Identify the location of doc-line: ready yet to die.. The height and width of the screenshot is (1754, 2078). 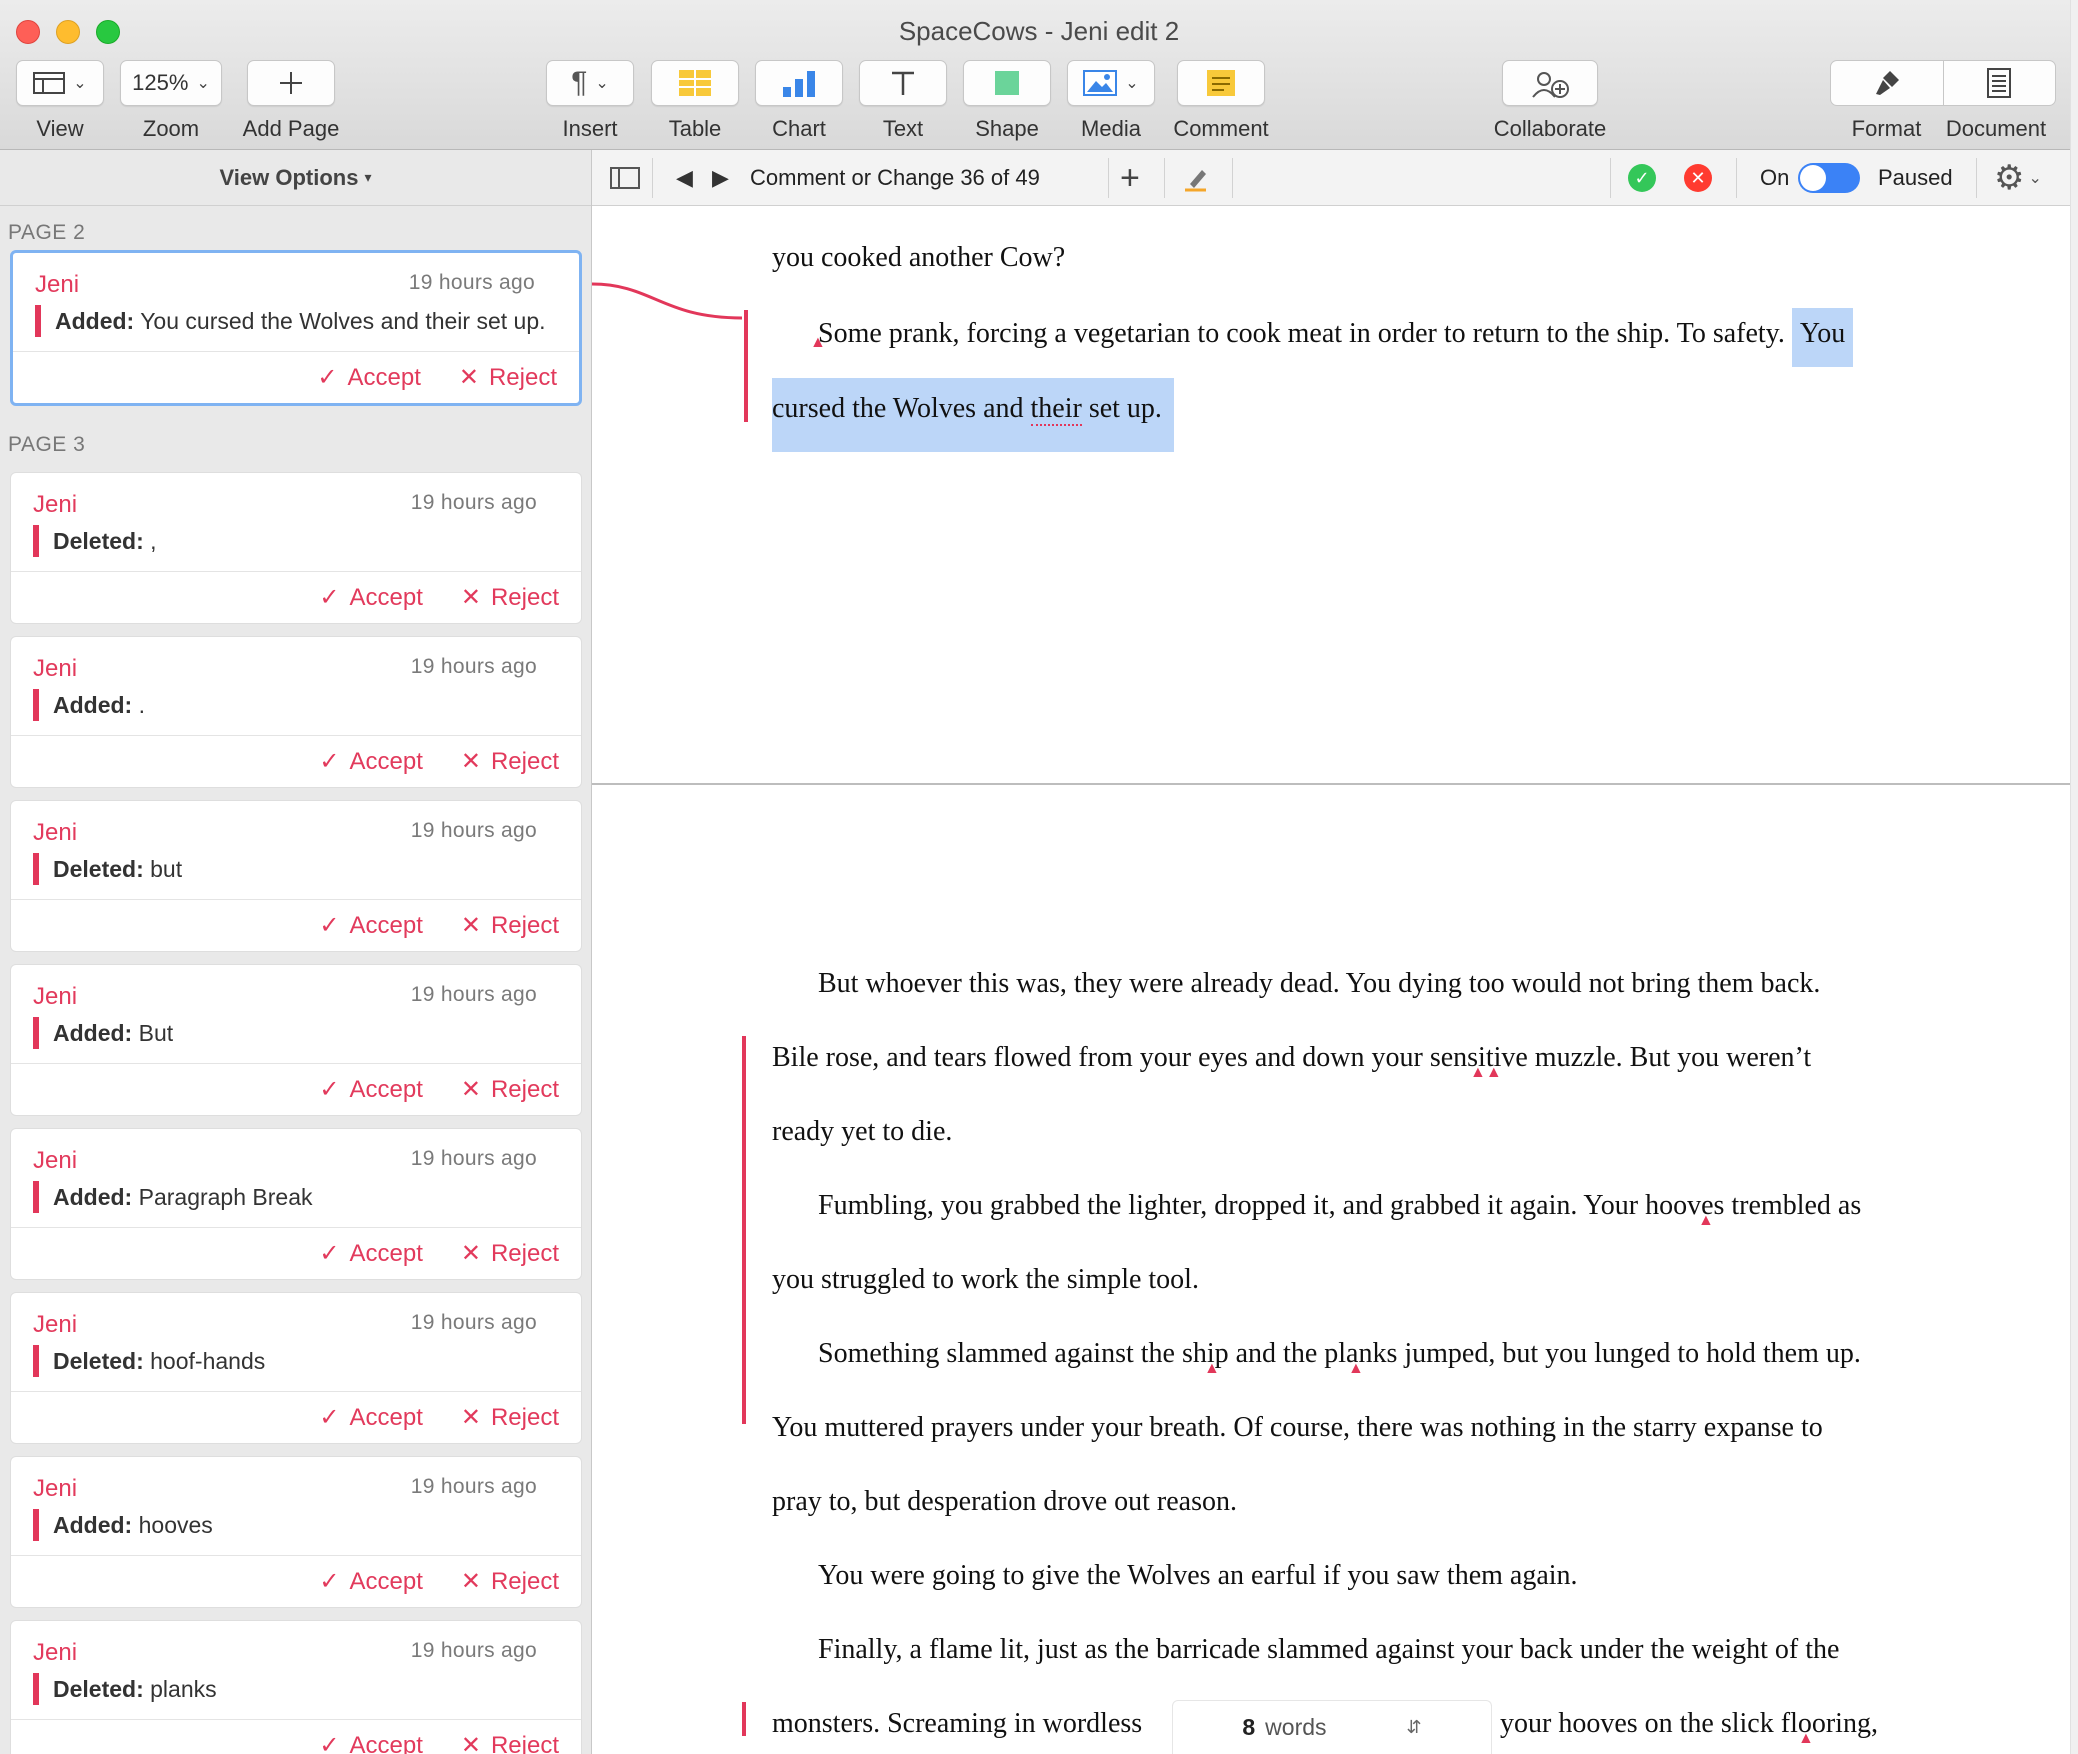
(862, 1131).